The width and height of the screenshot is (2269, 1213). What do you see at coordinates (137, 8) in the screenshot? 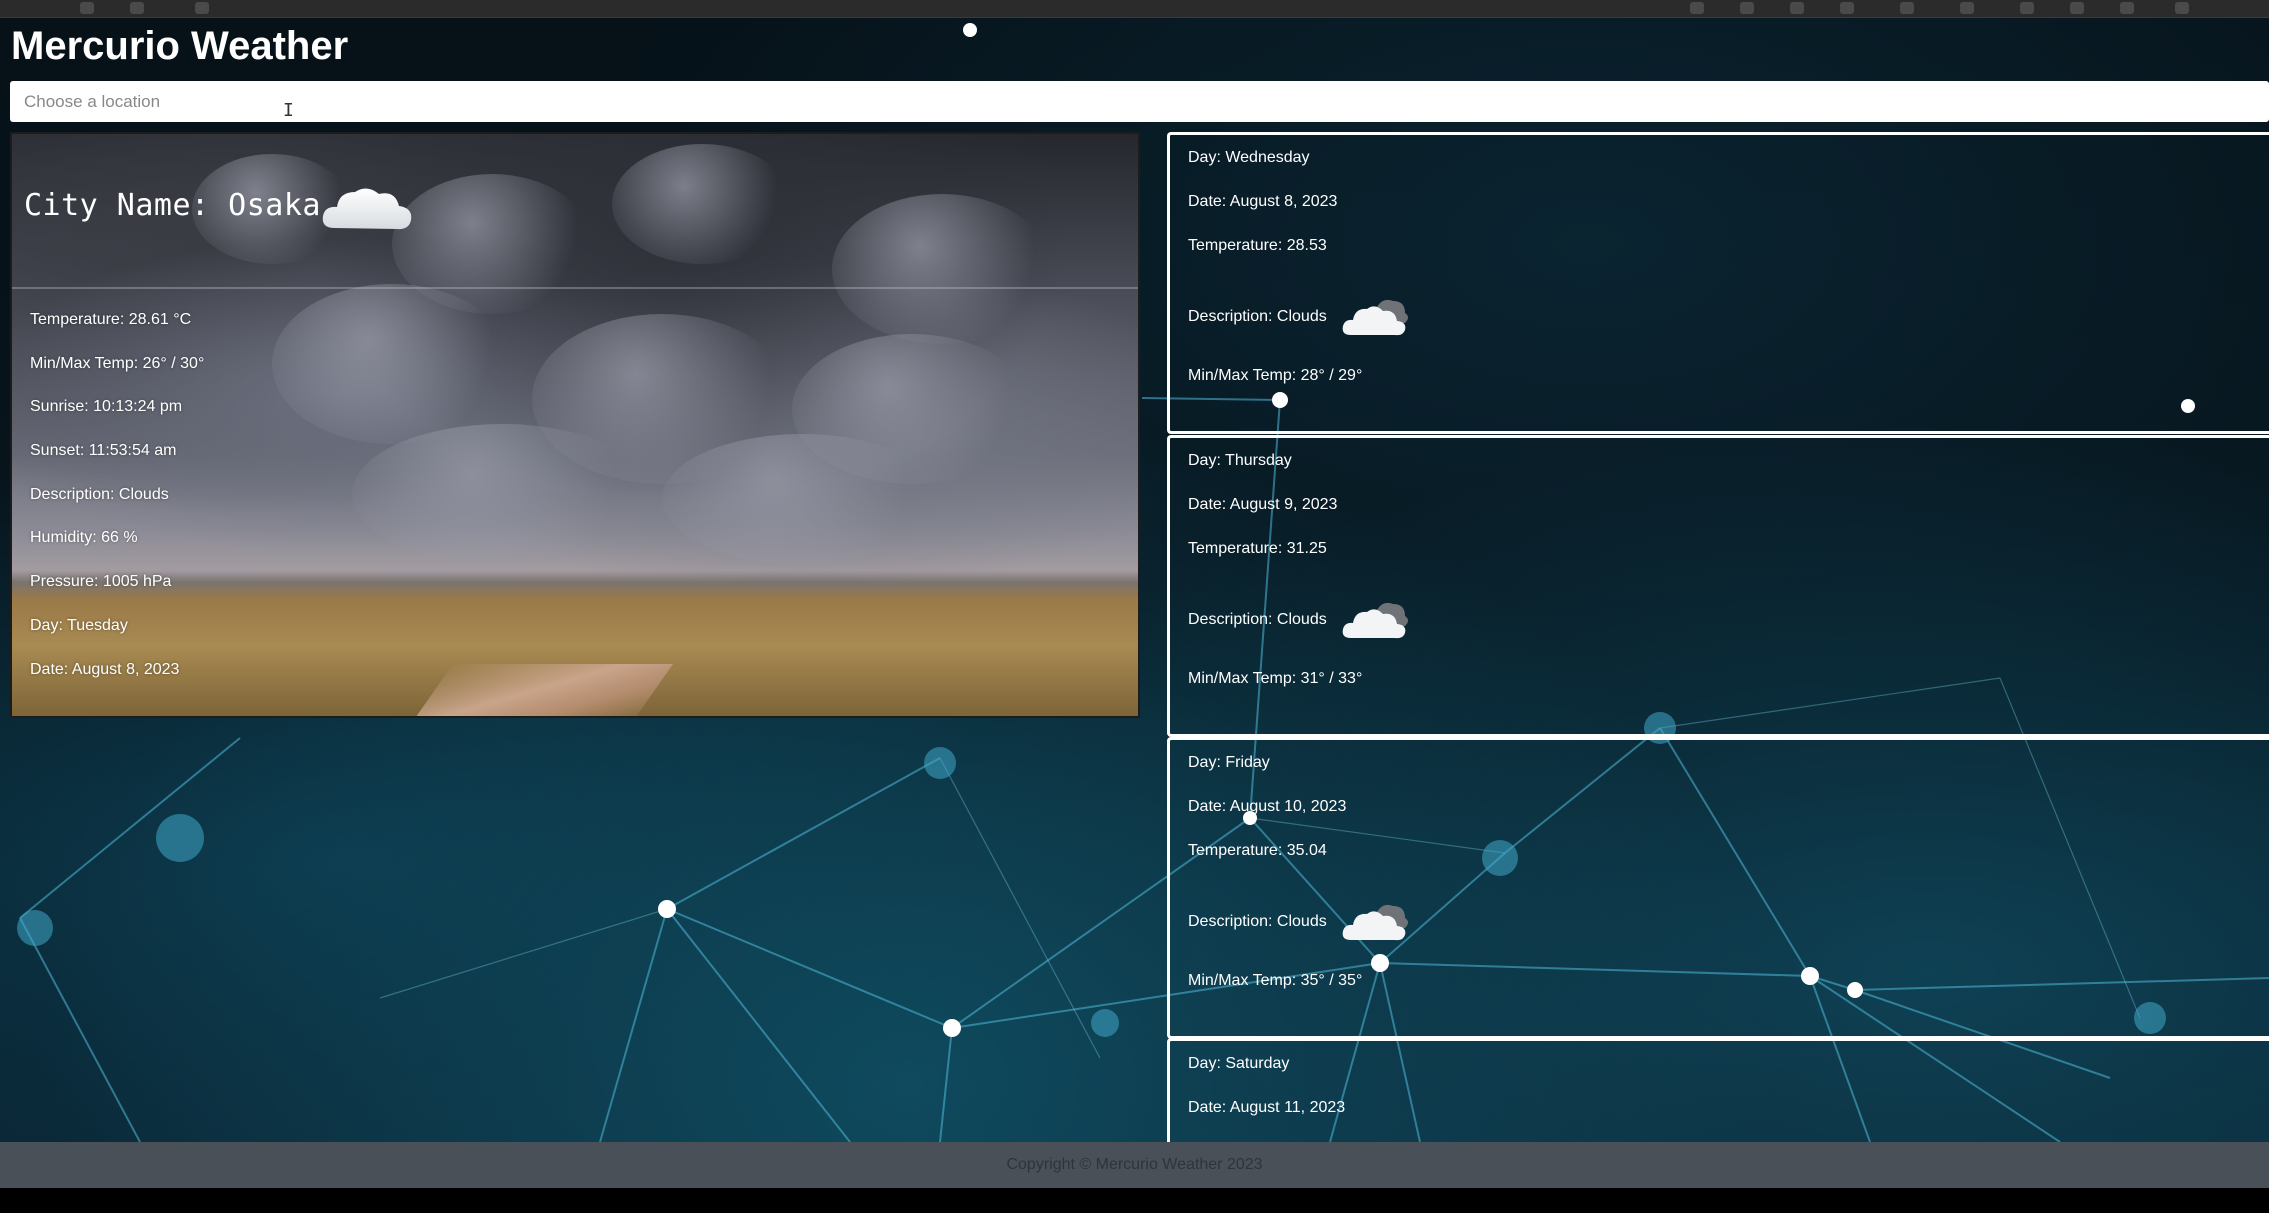
I see `home-icon` at bounding box center [137, 8].